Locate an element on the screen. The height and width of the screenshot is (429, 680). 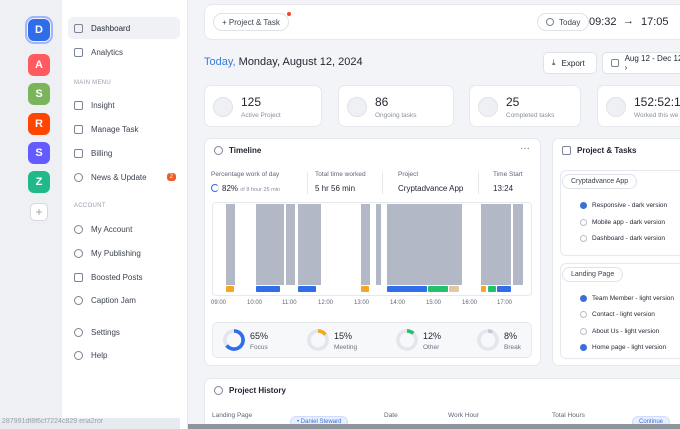
clip-icon is located at coordinates (78, 177).